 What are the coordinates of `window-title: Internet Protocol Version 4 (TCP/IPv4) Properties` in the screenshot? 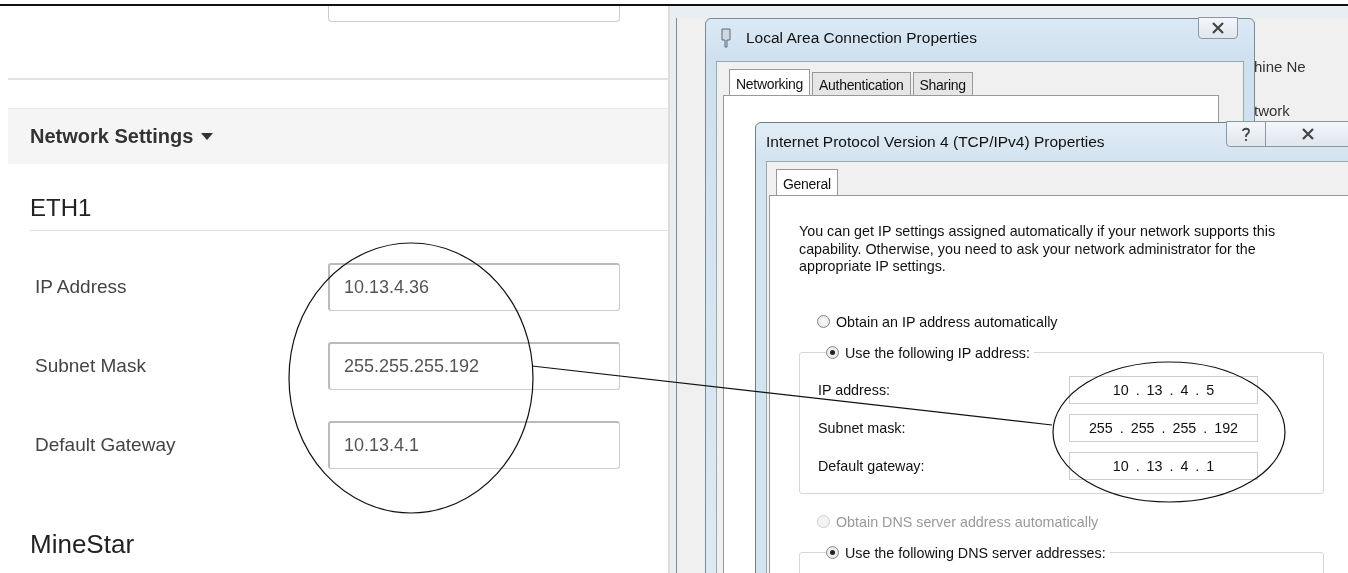 It's located at (935, 142).